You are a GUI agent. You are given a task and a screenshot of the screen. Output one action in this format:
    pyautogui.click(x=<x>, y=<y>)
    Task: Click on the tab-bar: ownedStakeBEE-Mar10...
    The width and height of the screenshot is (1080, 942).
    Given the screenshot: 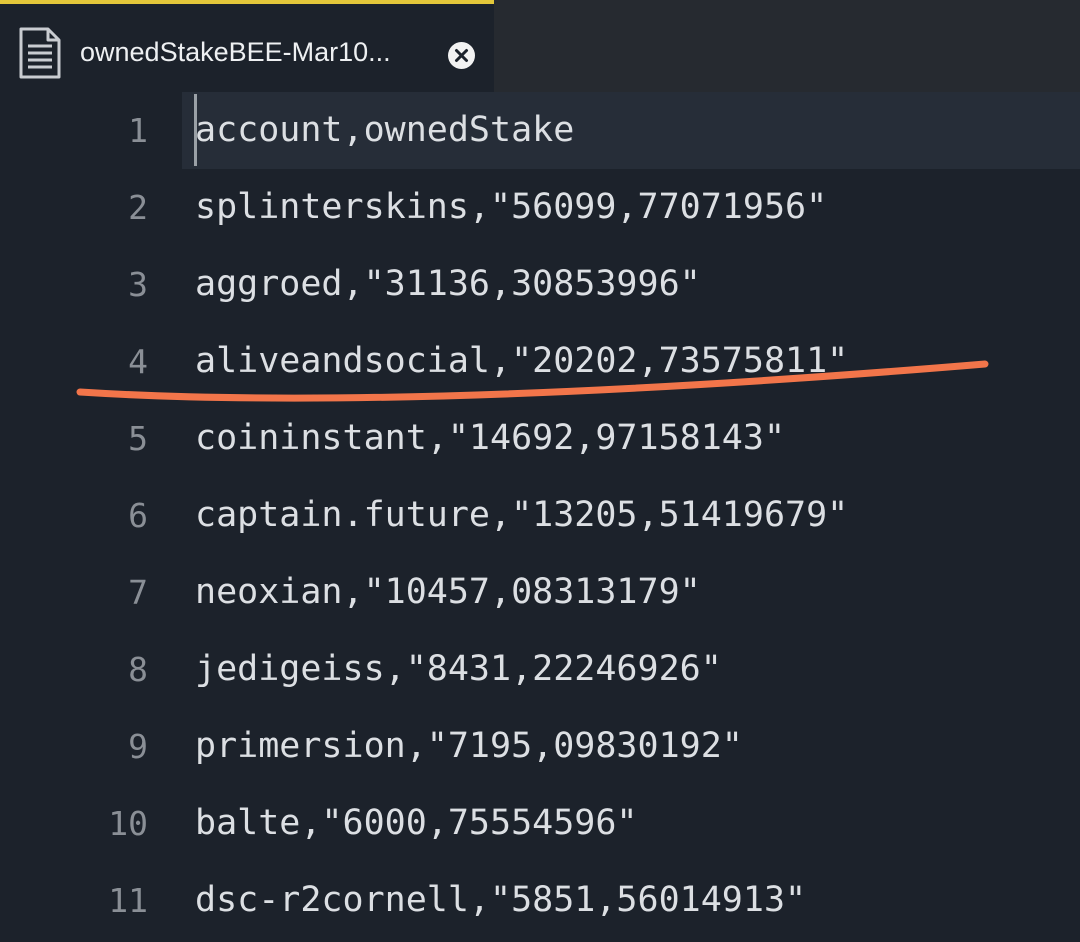 What is the action you would take?
    pyautogui.click(x=540, y=46)
    